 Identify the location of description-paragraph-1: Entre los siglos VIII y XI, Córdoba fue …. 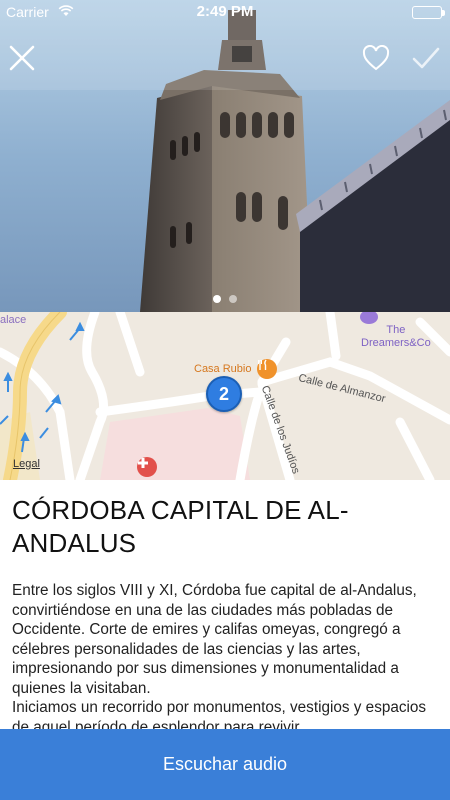
(214, 639).